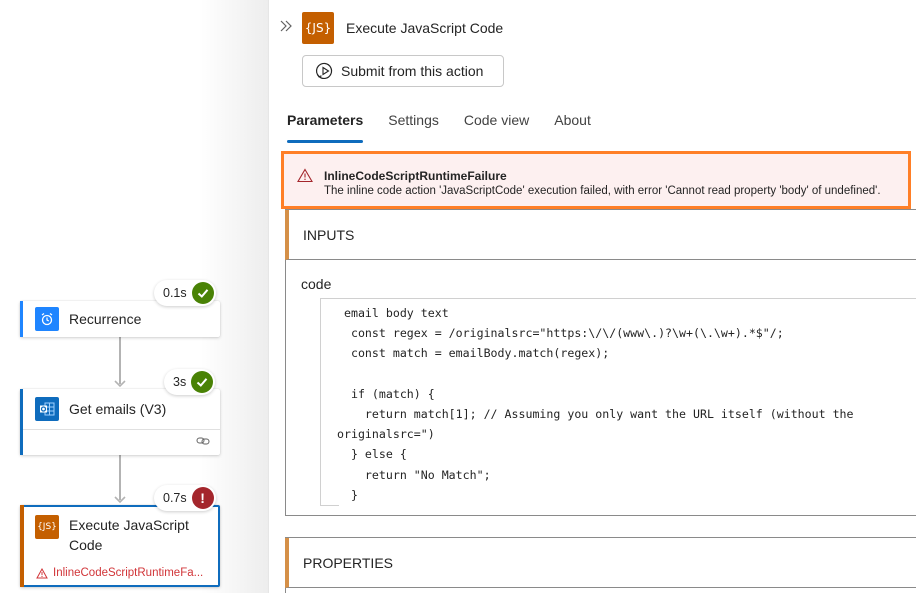 This screenshot has height=593, width=916. Describe the element at coordinates (372, 454) in the screenshot. I see `code-line: } else {` at that location.